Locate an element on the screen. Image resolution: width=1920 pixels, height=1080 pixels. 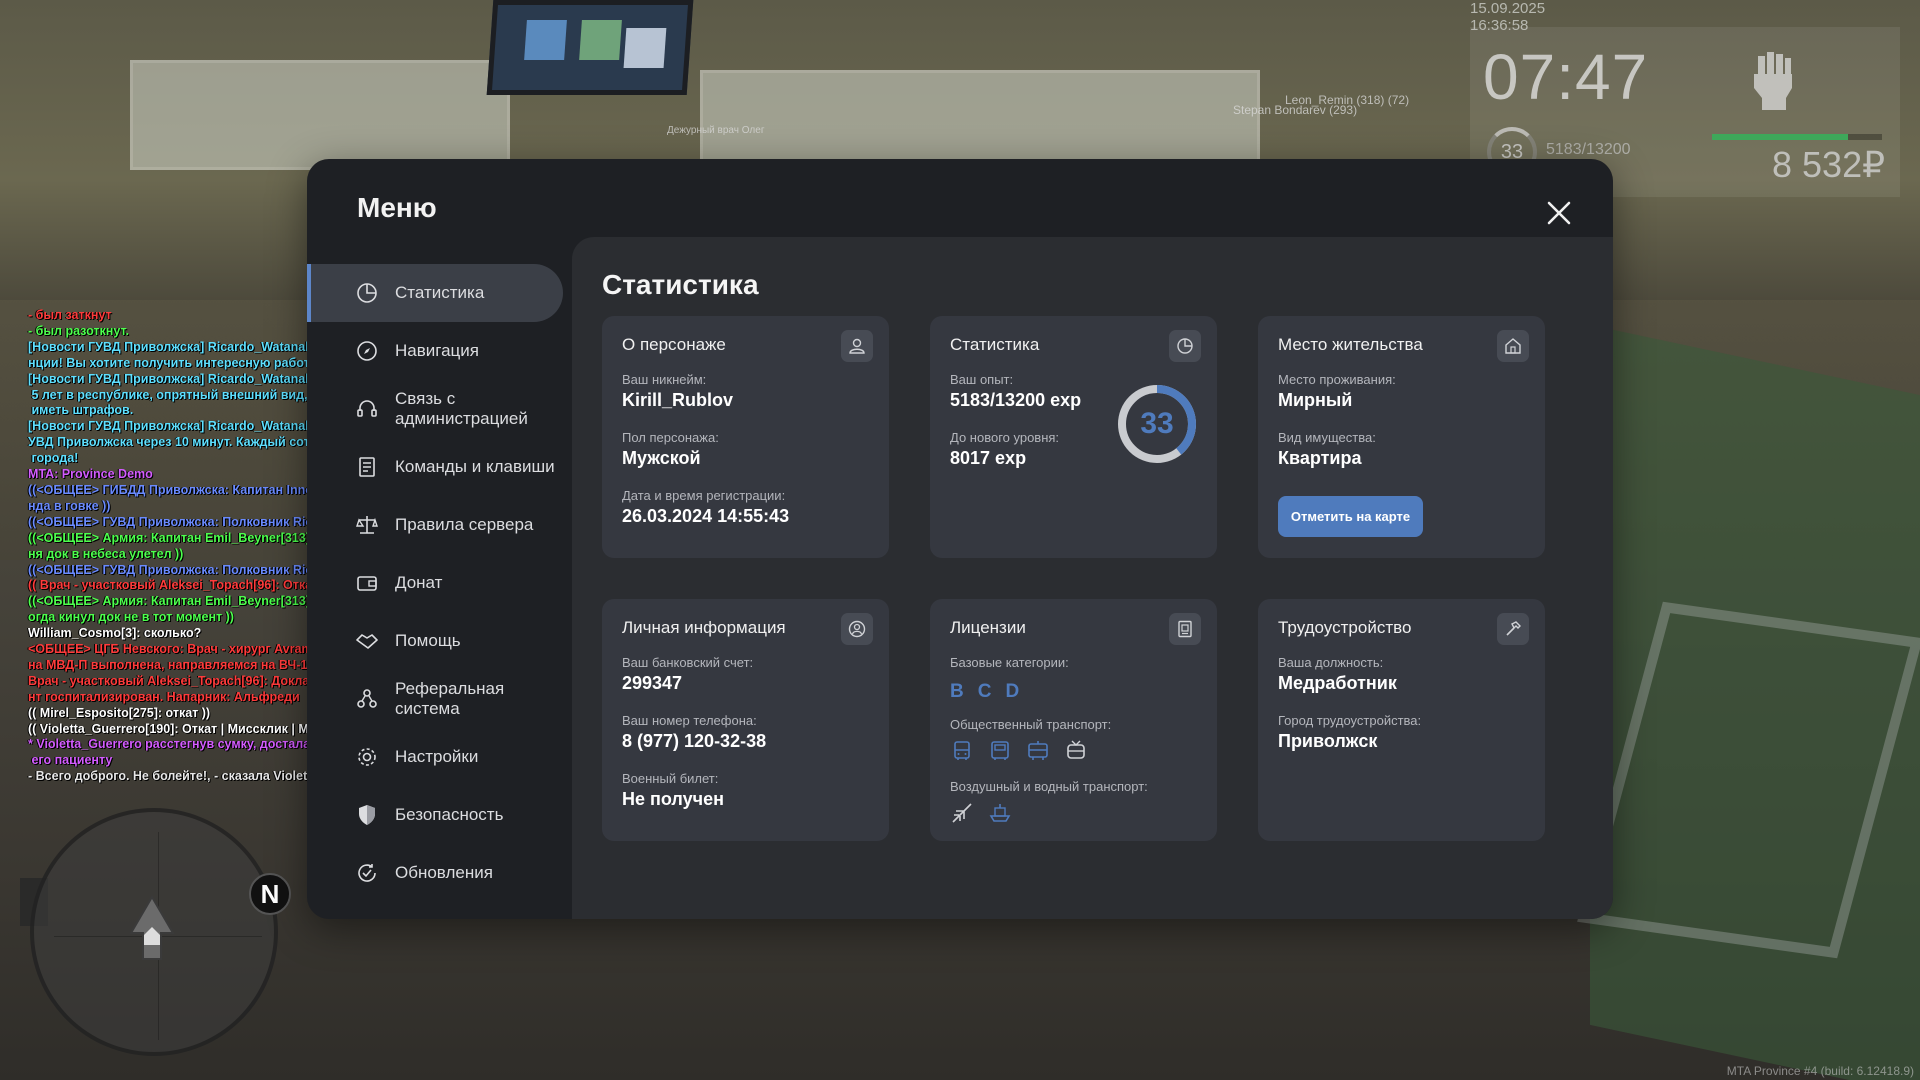
nickname-value: Kirill_Rublov is located at coordinates (678, 400).